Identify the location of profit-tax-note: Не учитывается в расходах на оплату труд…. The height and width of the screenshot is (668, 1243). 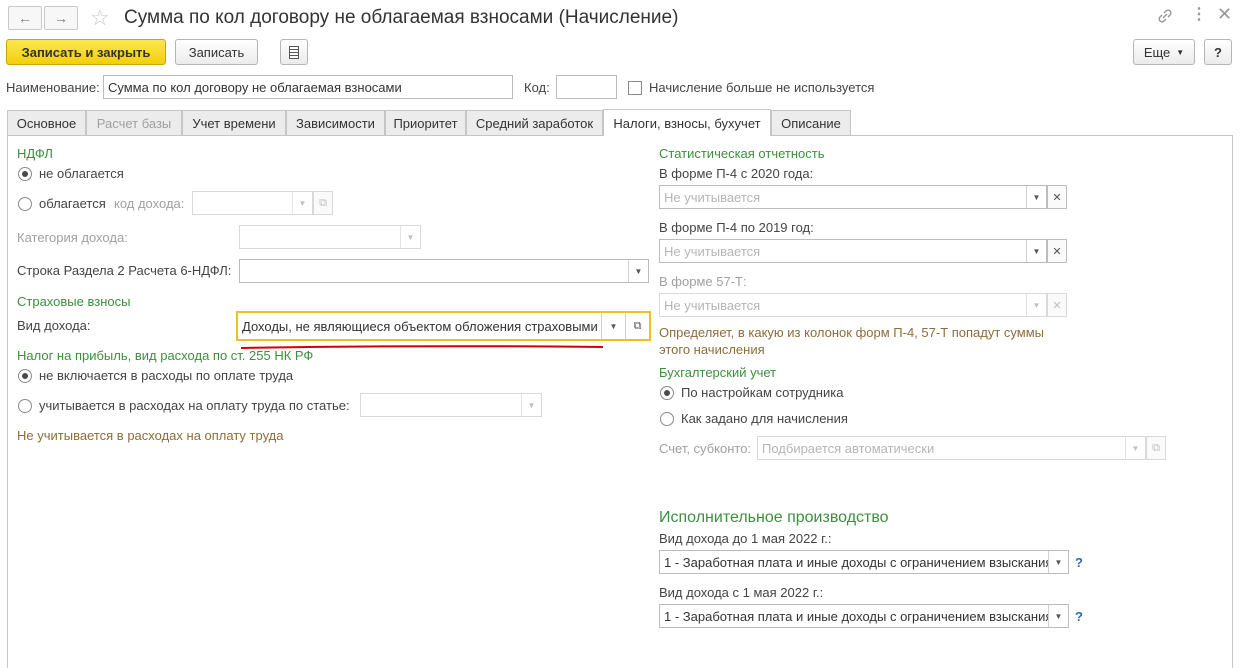
(150, 435).